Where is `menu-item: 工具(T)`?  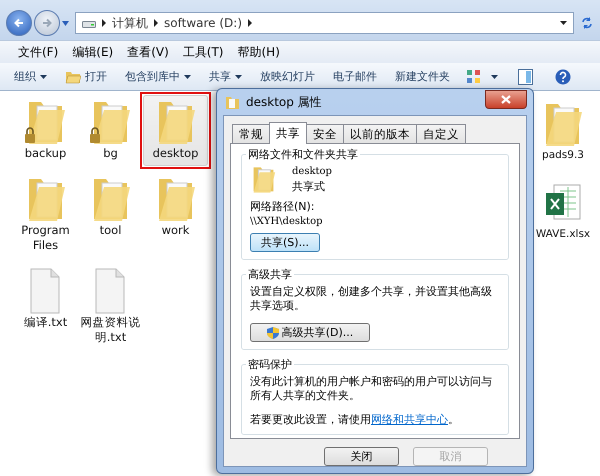
menu-item: 工具(T) is located at coordinates (203, 52).